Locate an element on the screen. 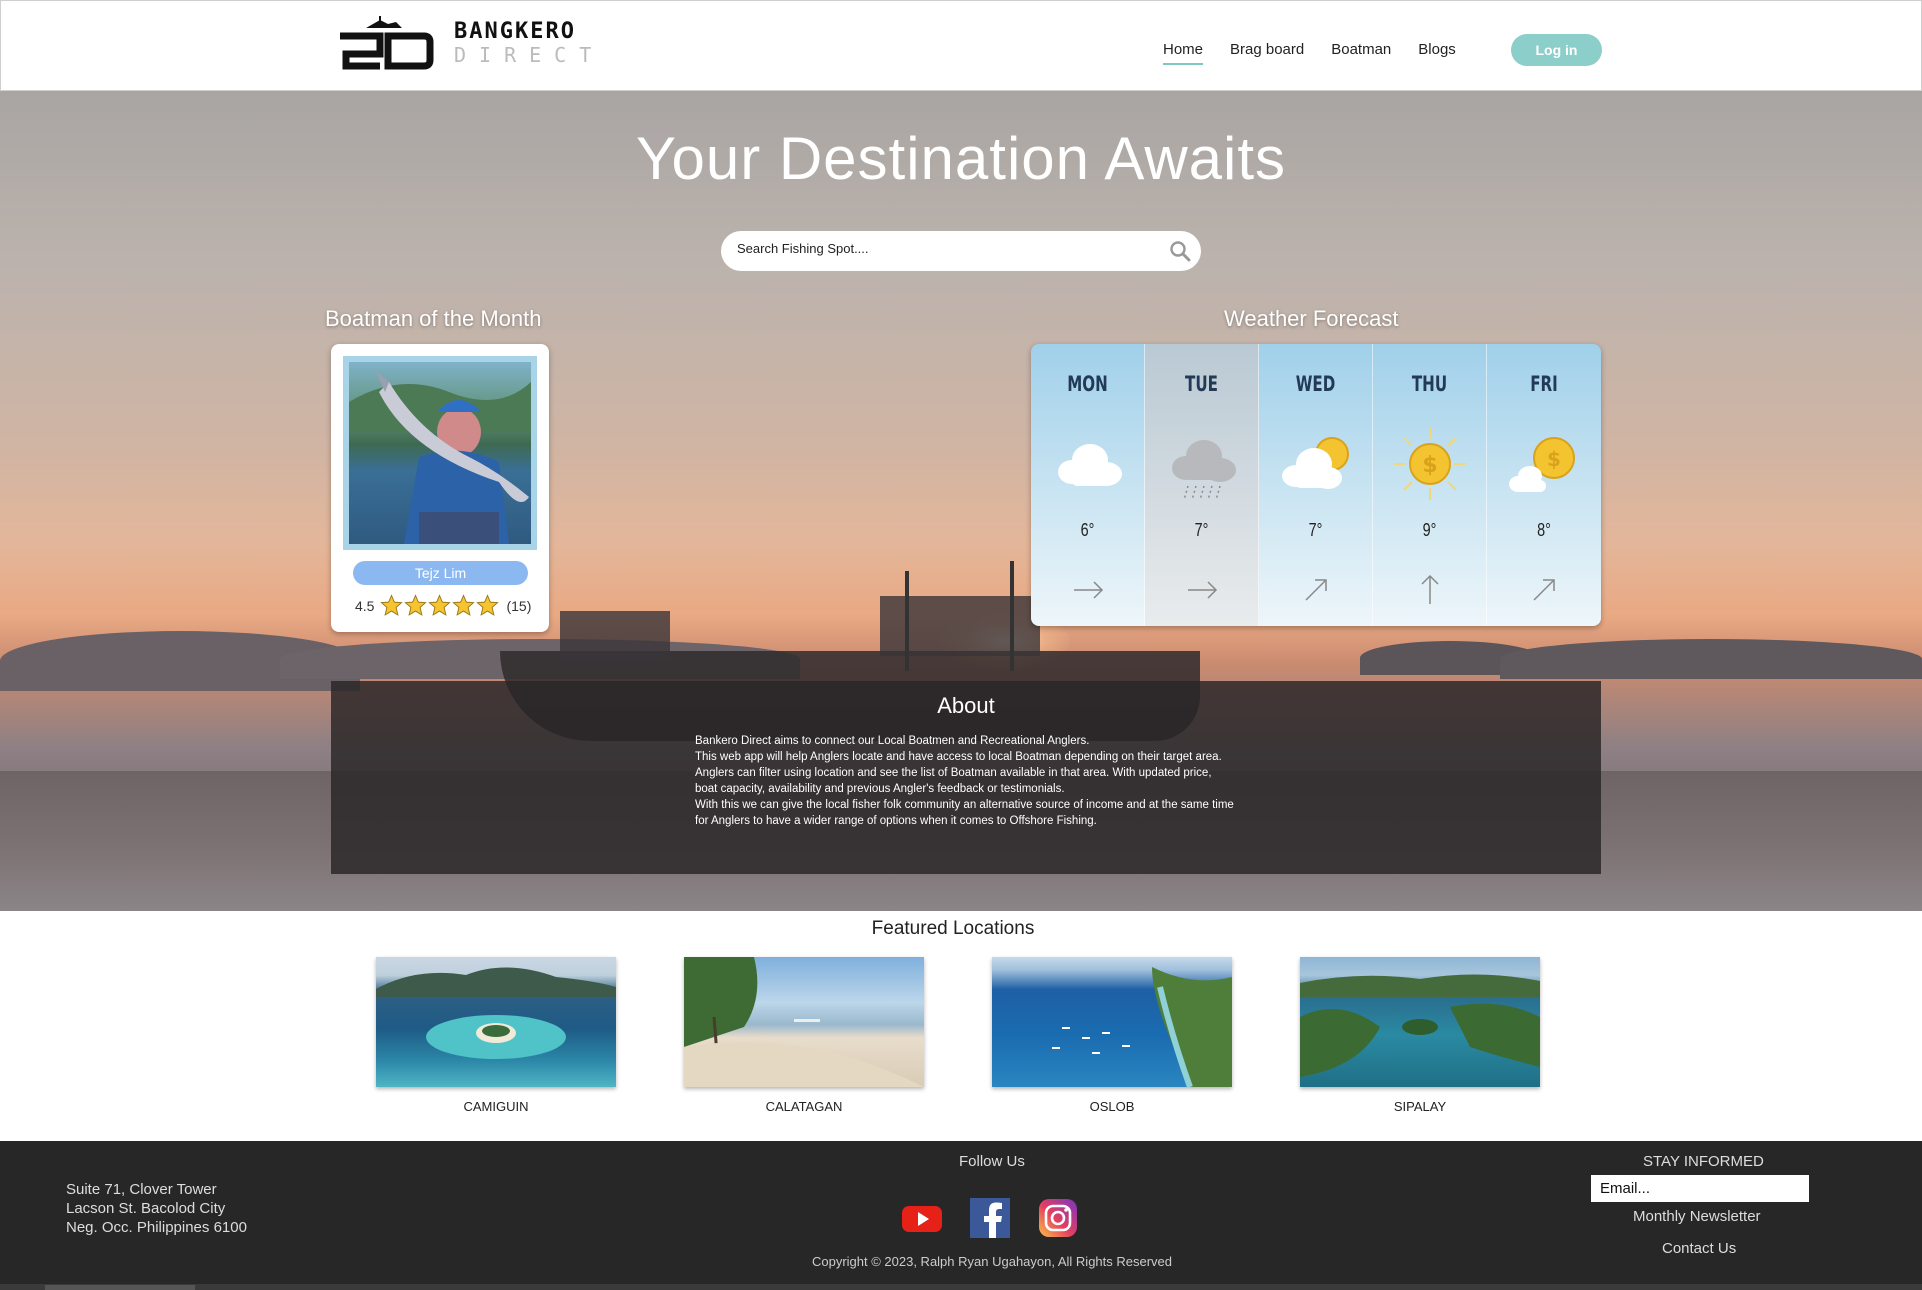  address-line: Neg. Occ. Philippines 6100 is located at coordinates (156, 1227).